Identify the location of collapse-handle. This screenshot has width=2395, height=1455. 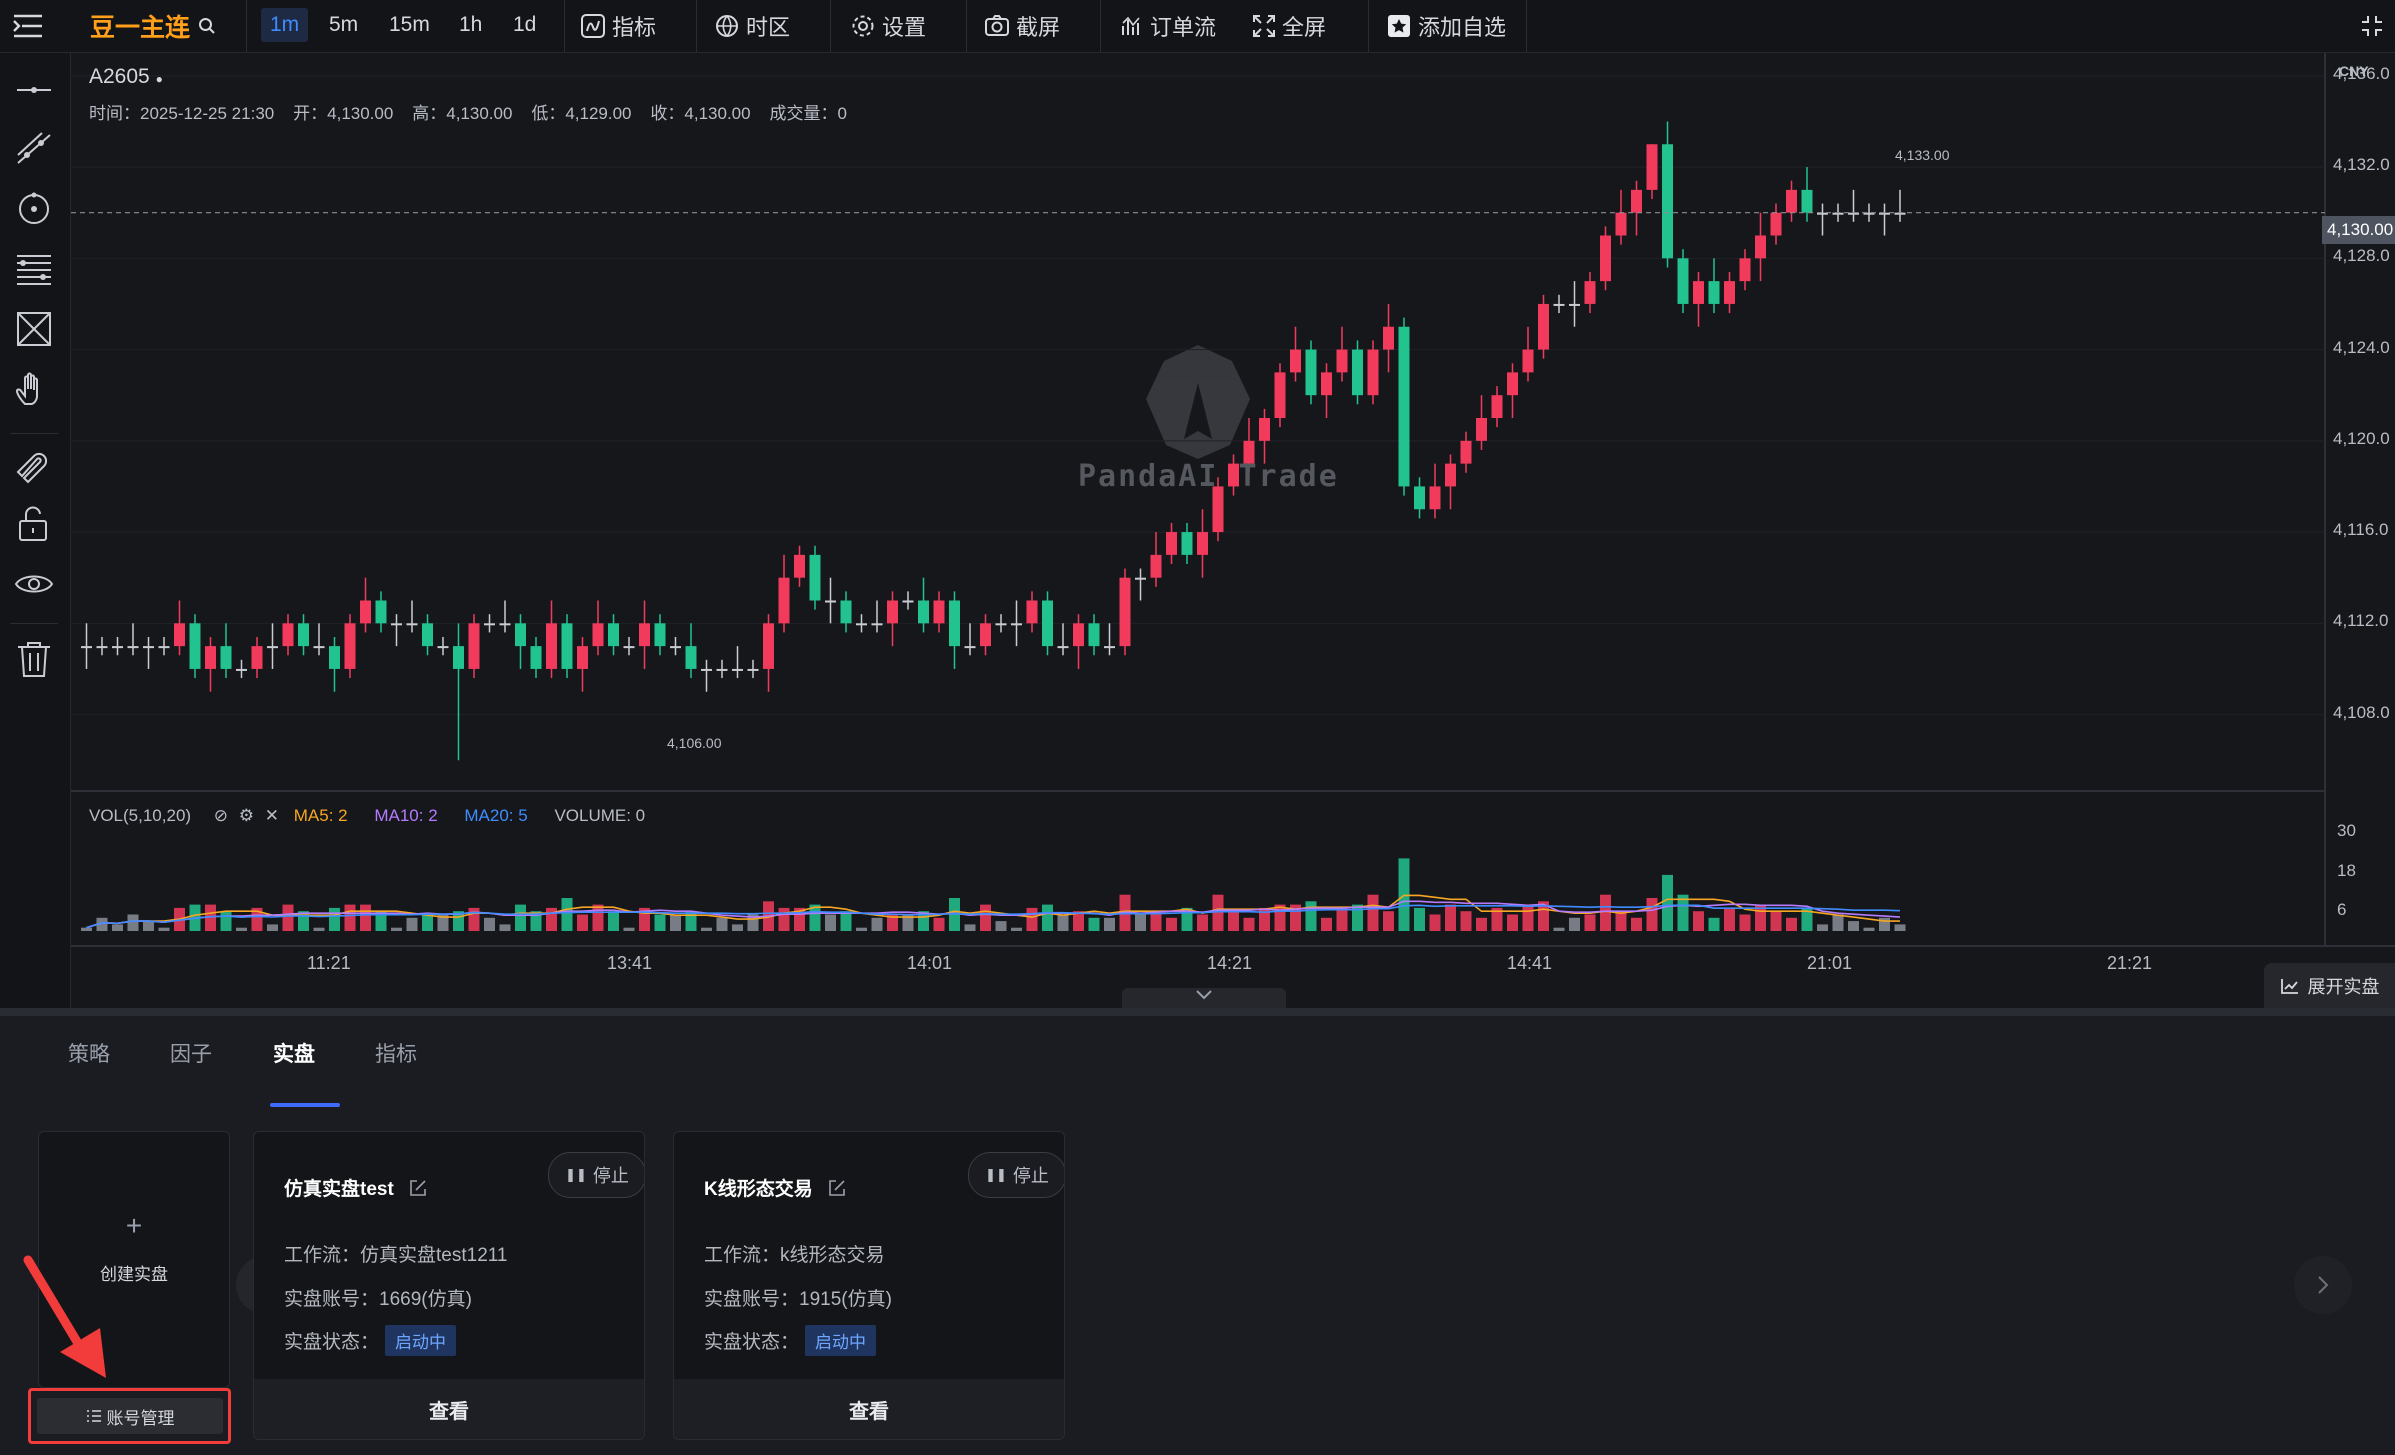
(1204, 998).